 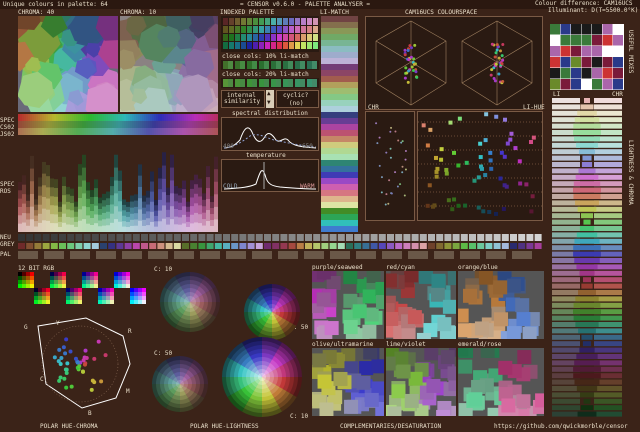 What do you see at coordinates (266, 155) in the screenshot?
I see `temperature-label: temperature` at bounding box center [266, 155].